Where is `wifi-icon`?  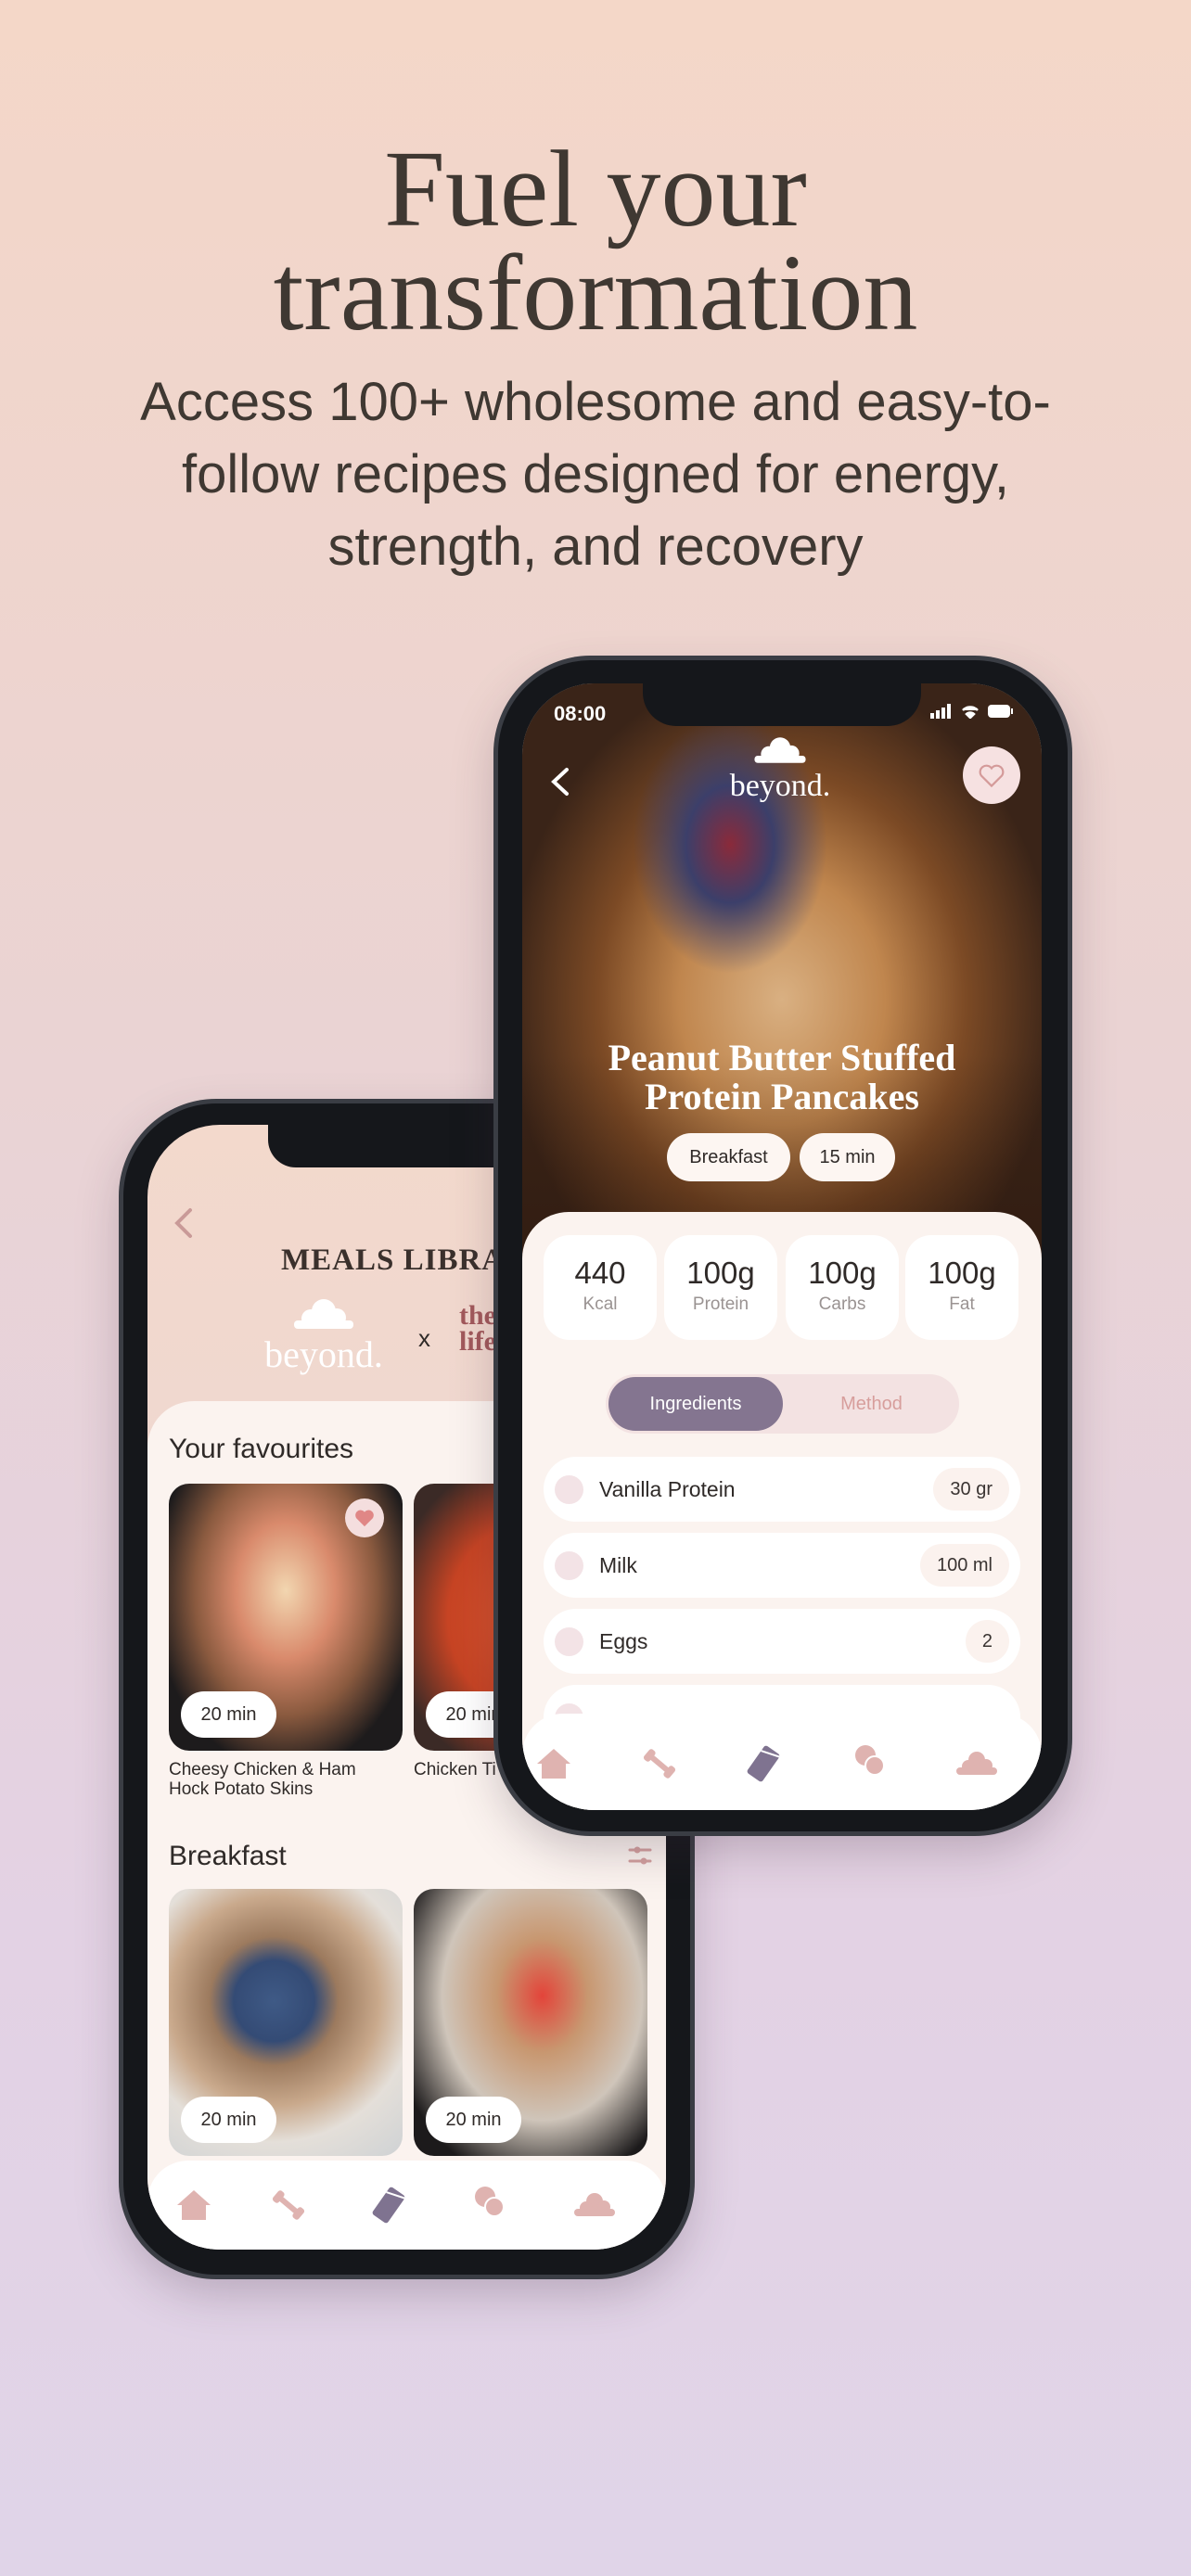 wifi-icon is located at coordinates (970, 712).